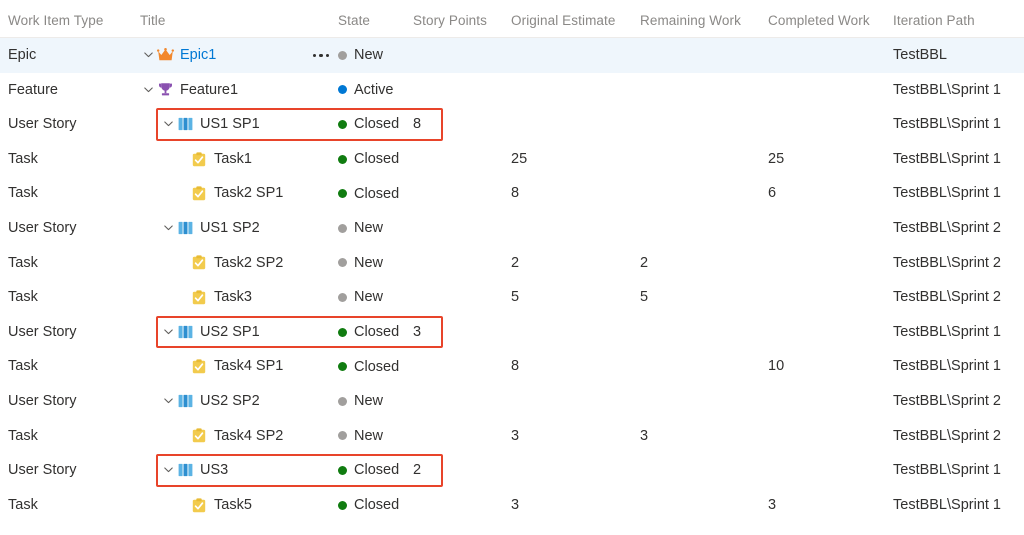  Describe the element at coordinates (233, 159) in the screenshot. I see `work-item-title-link: Task1` at that location.